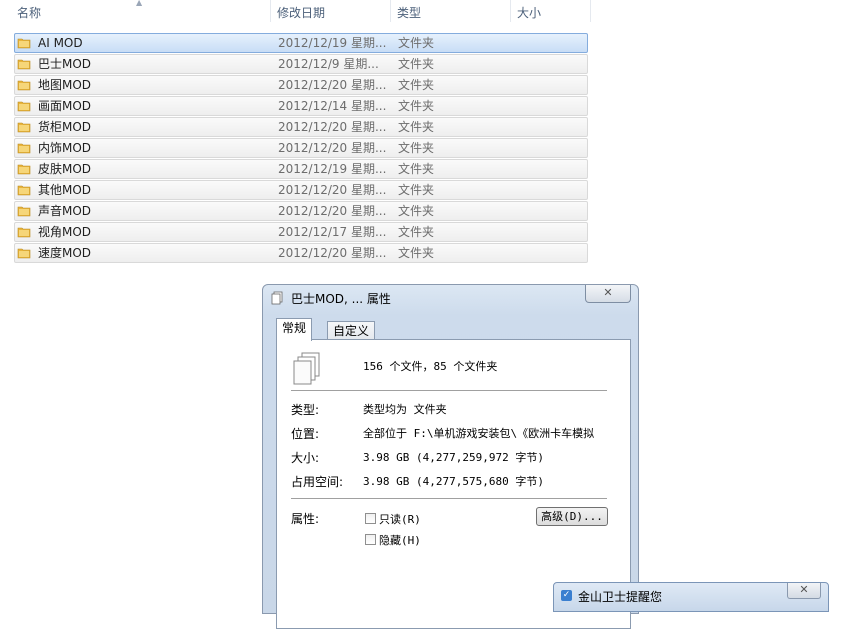 Image resolution: width=848 pixels, height=629 pixels. I want to click on file-name: 视角MOD, so click(65, 232).